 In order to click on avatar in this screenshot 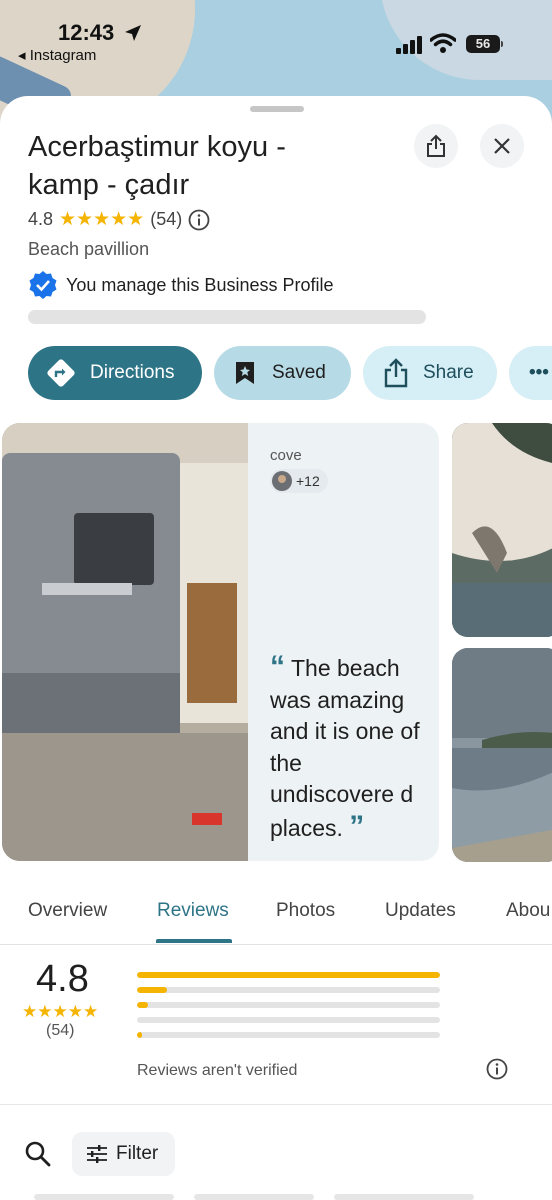, I will do `click(282, 481)`.